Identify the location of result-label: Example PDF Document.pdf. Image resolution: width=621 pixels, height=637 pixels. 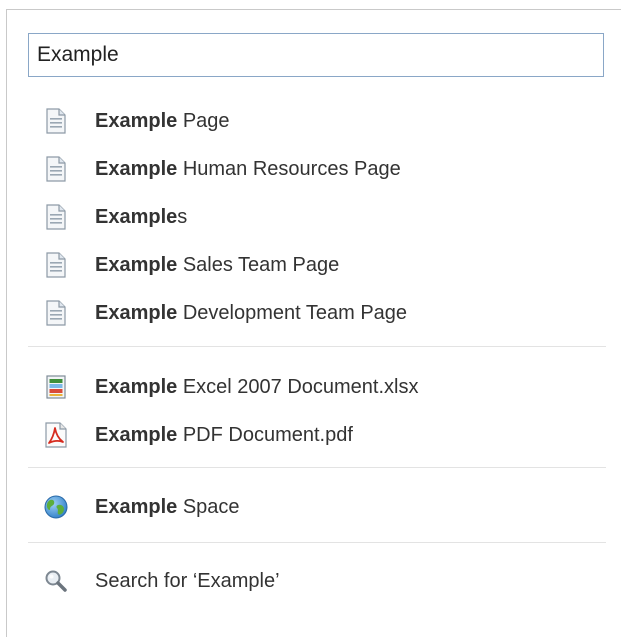
(224, 434).